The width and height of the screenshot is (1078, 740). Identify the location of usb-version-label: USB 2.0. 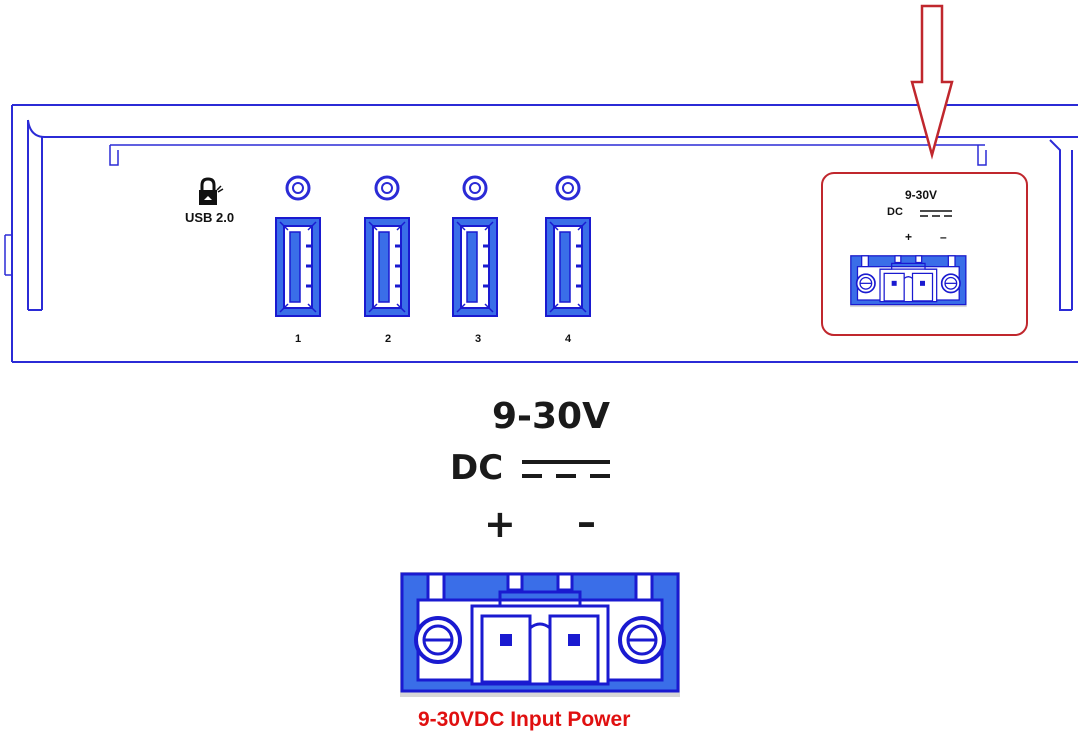
(210, 217).